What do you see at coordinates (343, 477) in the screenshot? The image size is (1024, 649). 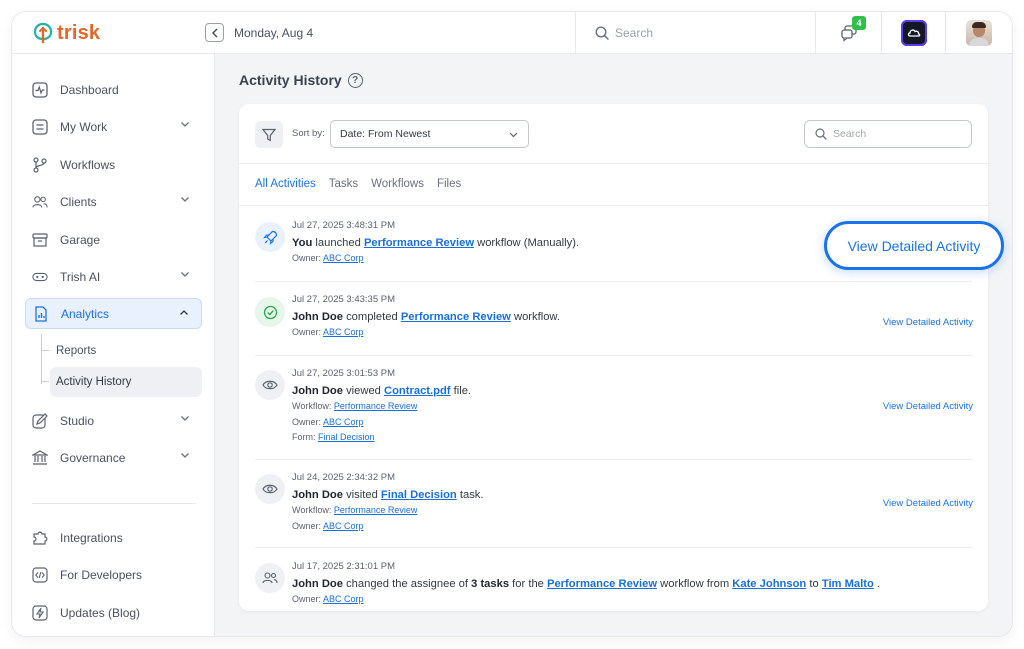 I see `activity-time: Jul 24, 2025 2:34:32 PM` at bounding box center [343, 477].